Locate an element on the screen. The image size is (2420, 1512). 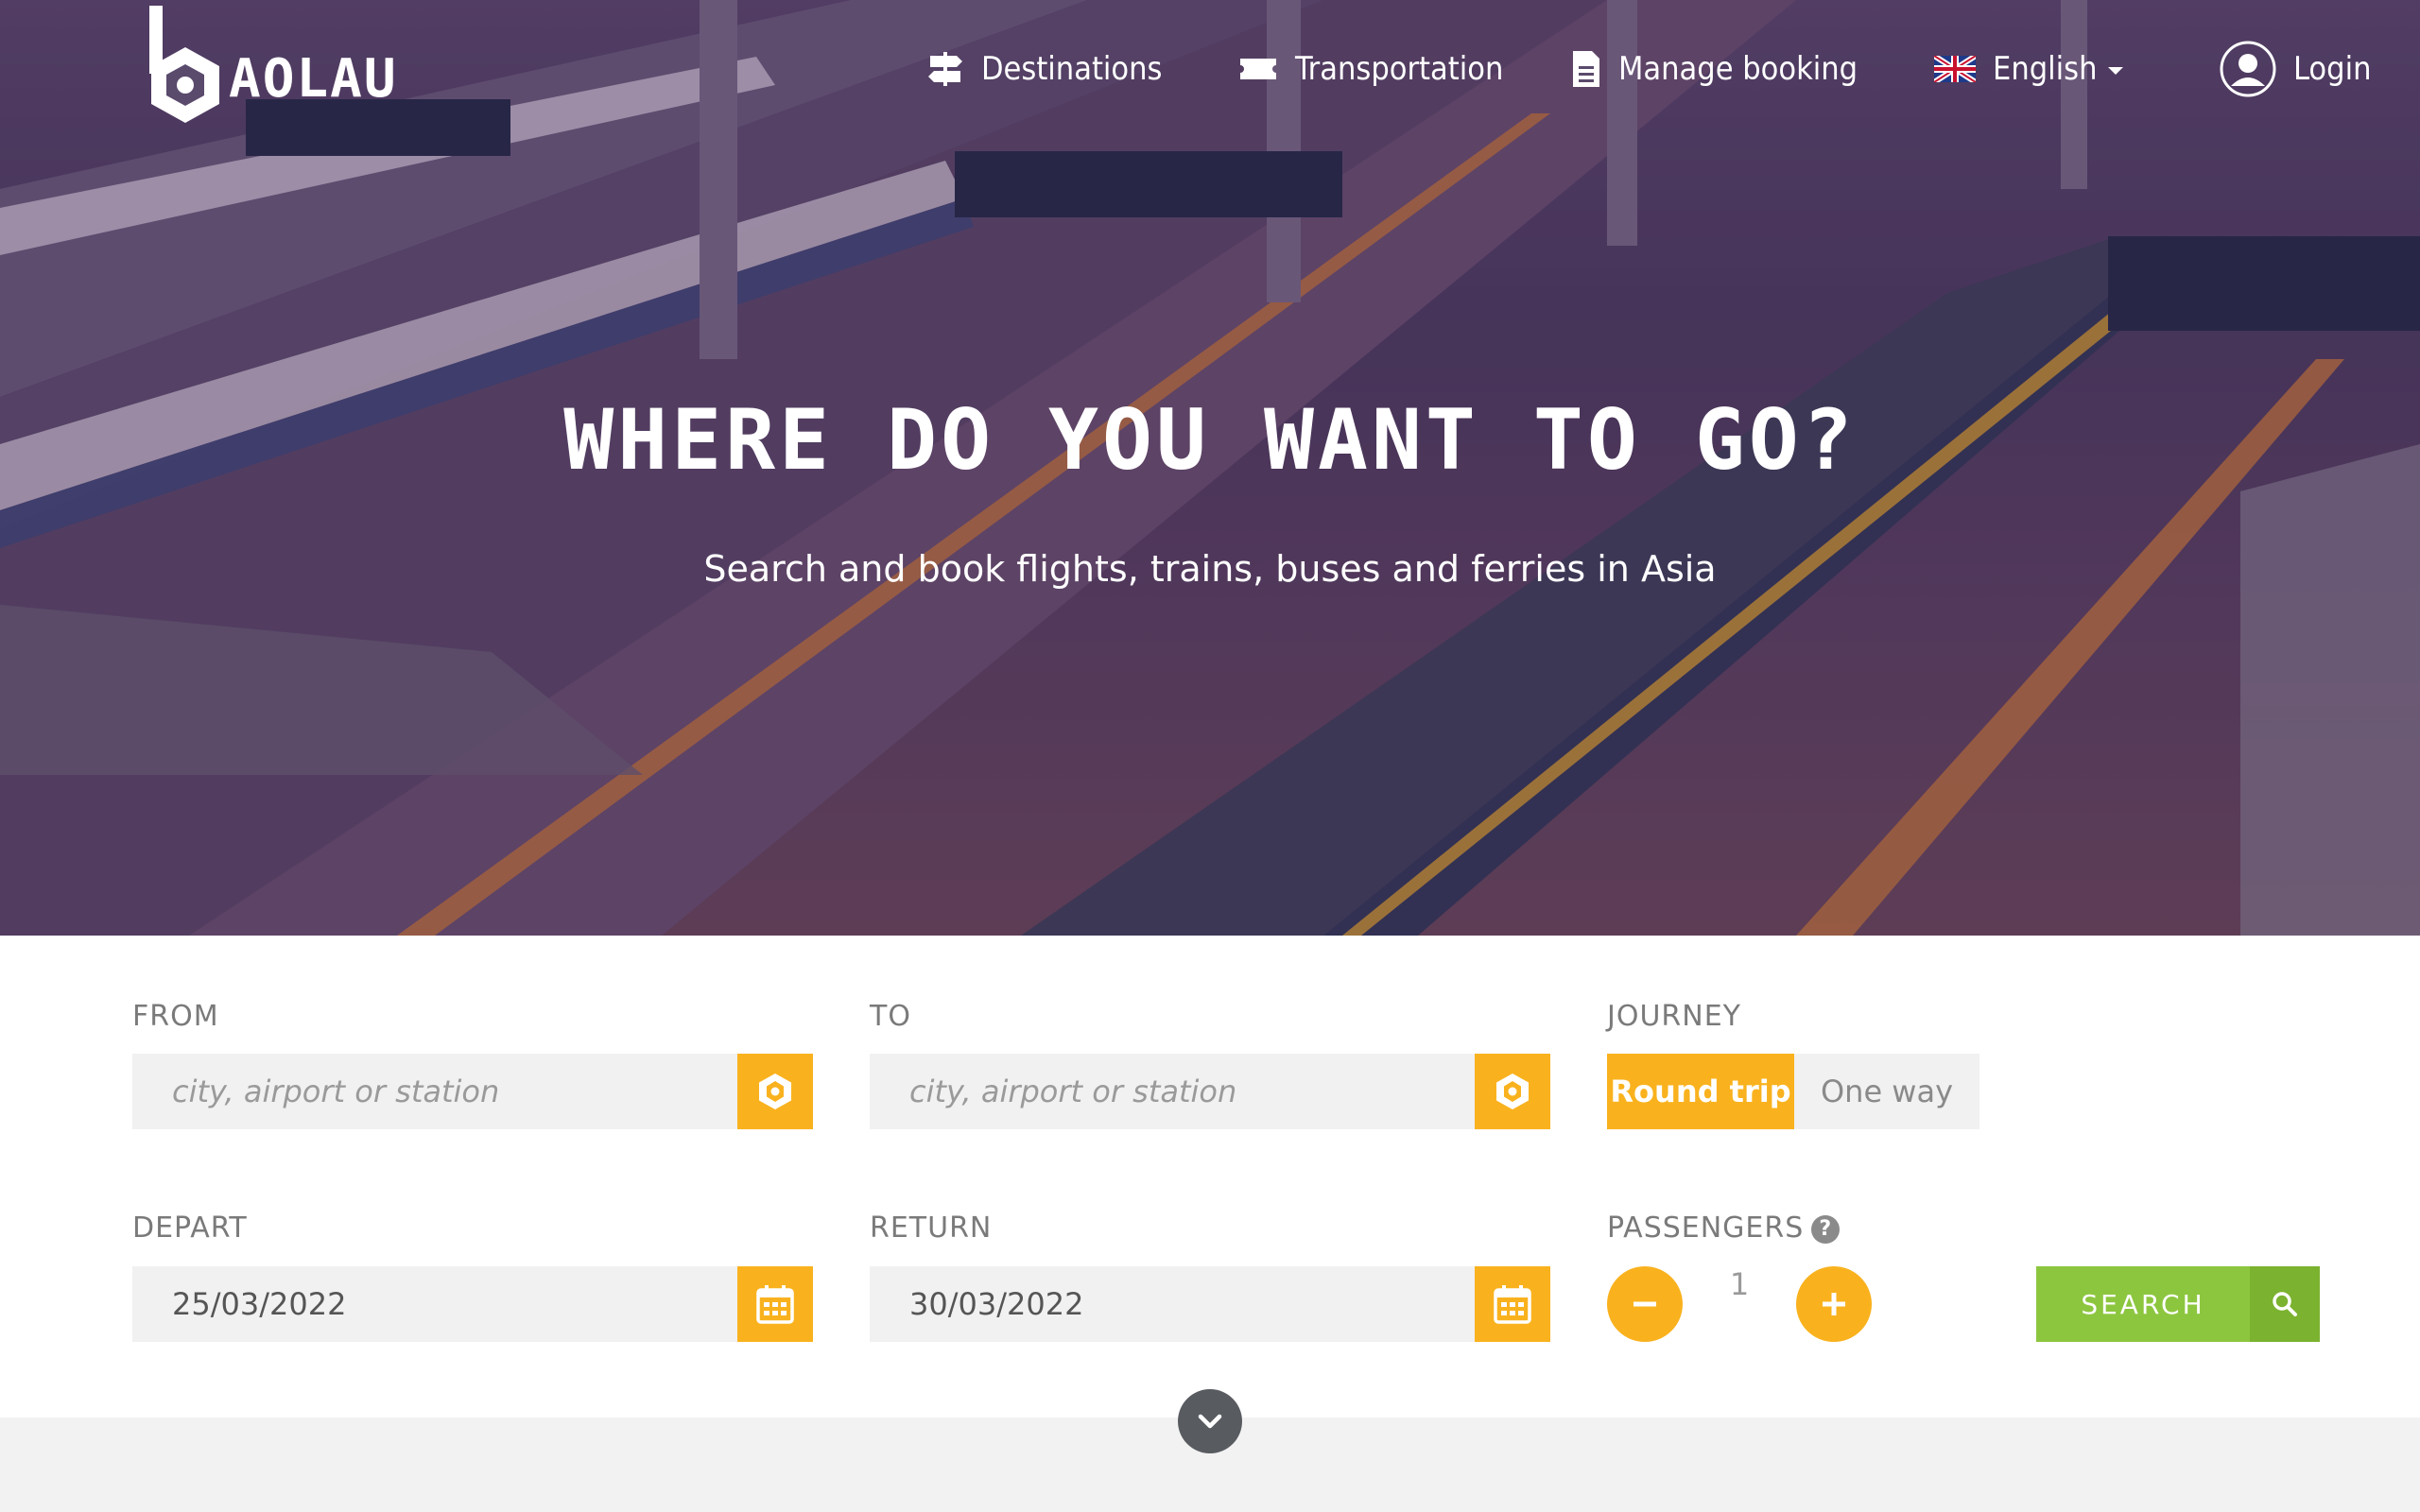
passengers-decrement-button is located at coordinates (1645, 1304).